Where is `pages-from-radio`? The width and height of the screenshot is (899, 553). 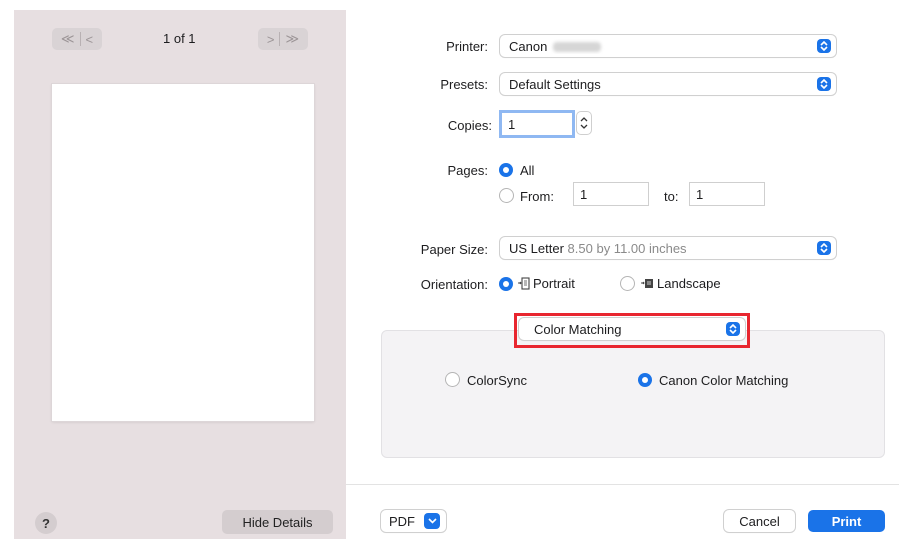
pages-from-radio is located at coordinates (506, 195).